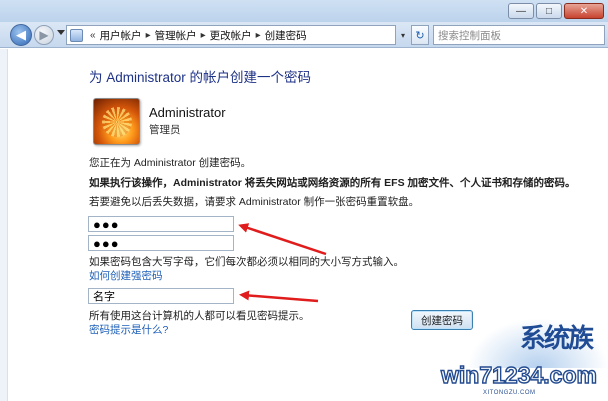  What do you see at coordinates (282, 263) in the screenshot?
I see `annotation-arrows` at bounding box center [282, 263].